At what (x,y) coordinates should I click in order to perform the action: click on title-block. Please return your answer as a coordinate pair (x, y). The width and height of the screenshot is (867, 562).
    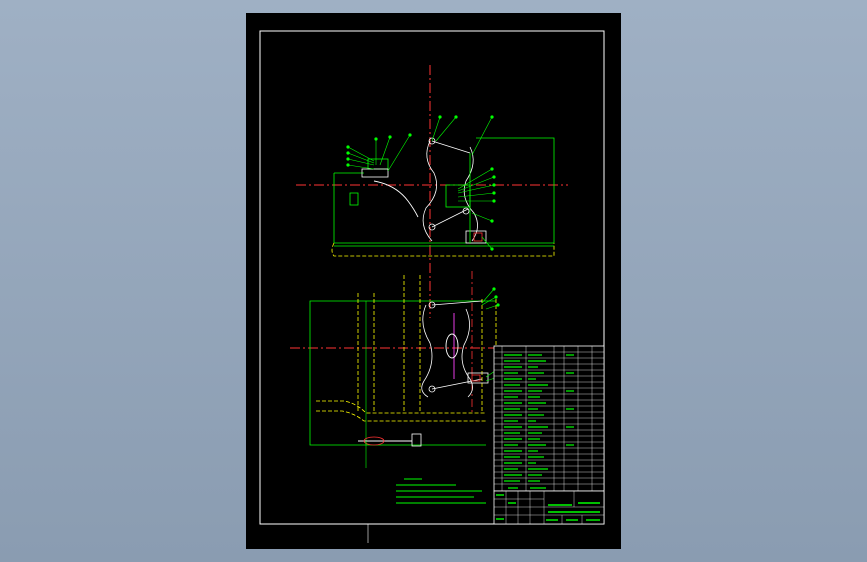
    Looking at the image, I should click on (549, 507).